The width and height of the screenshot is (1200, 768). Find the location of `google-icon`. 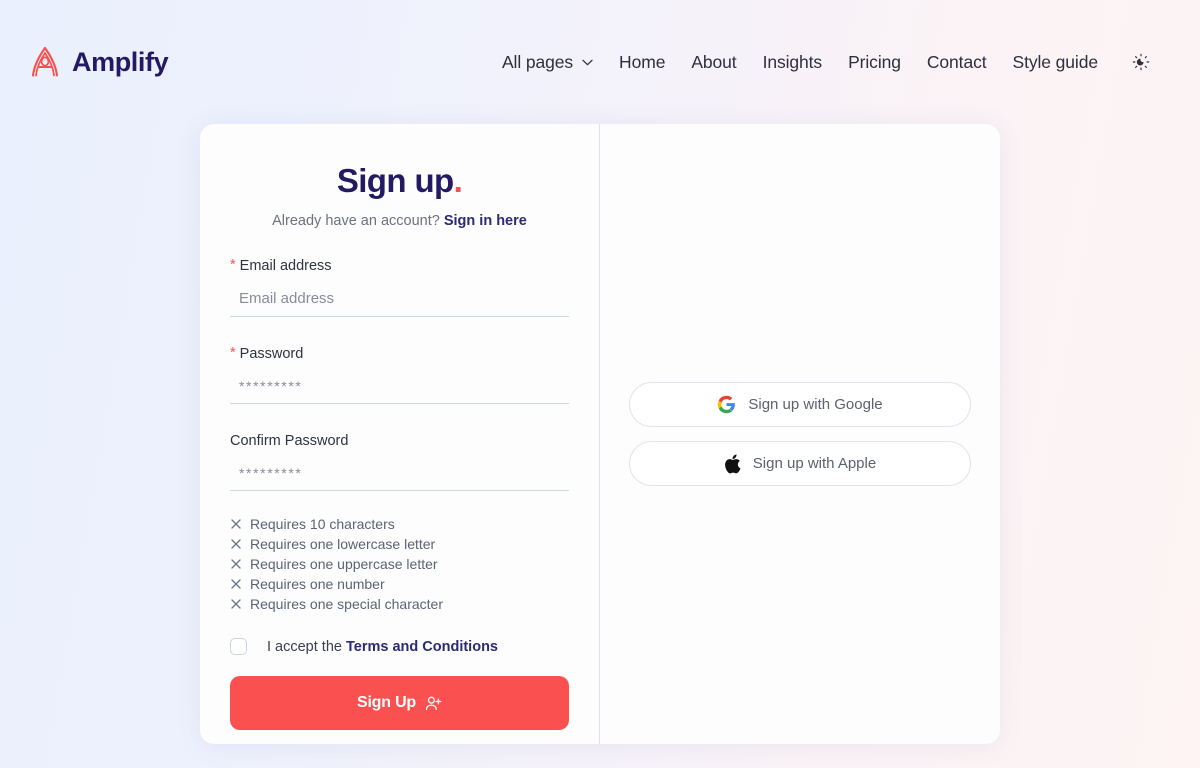

google-icon is located at coordinates (726, 404).